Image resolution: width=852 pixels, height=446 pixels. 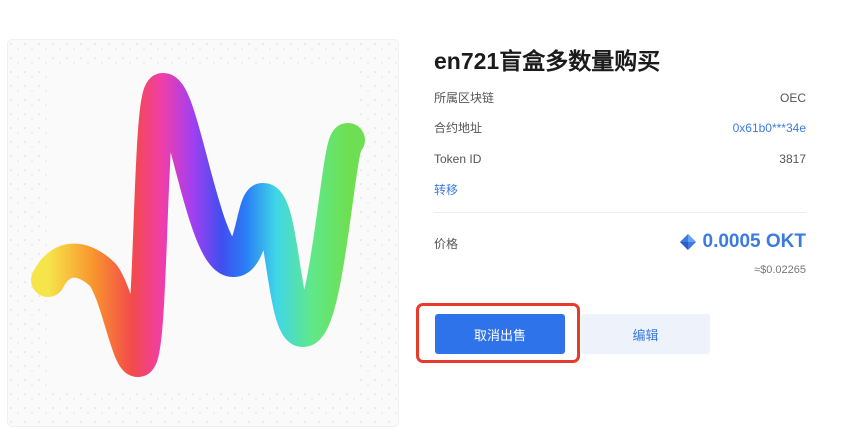 What do you see at coordinates (645, 334) in the screenshot?
I see `edit-button: 编辑` at bounding box center [645, 334].